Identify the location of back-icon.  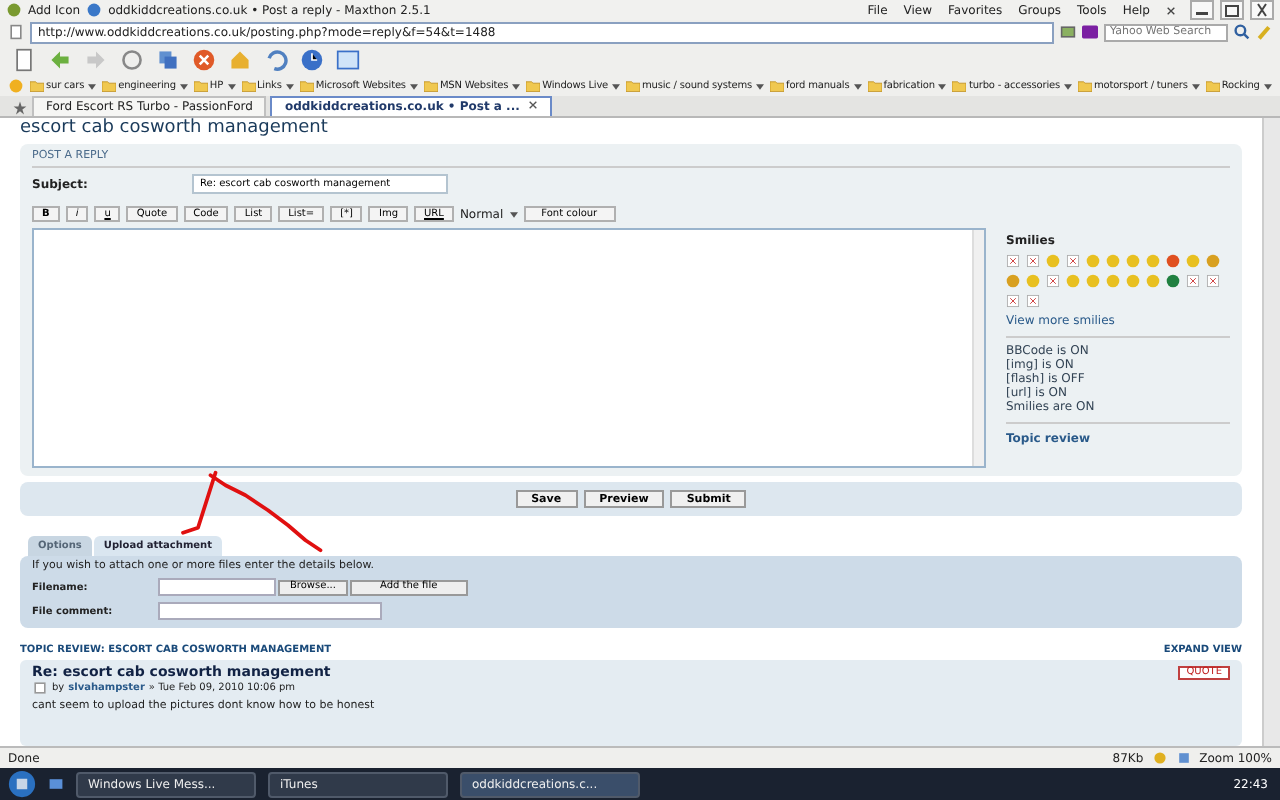
(60, 60).